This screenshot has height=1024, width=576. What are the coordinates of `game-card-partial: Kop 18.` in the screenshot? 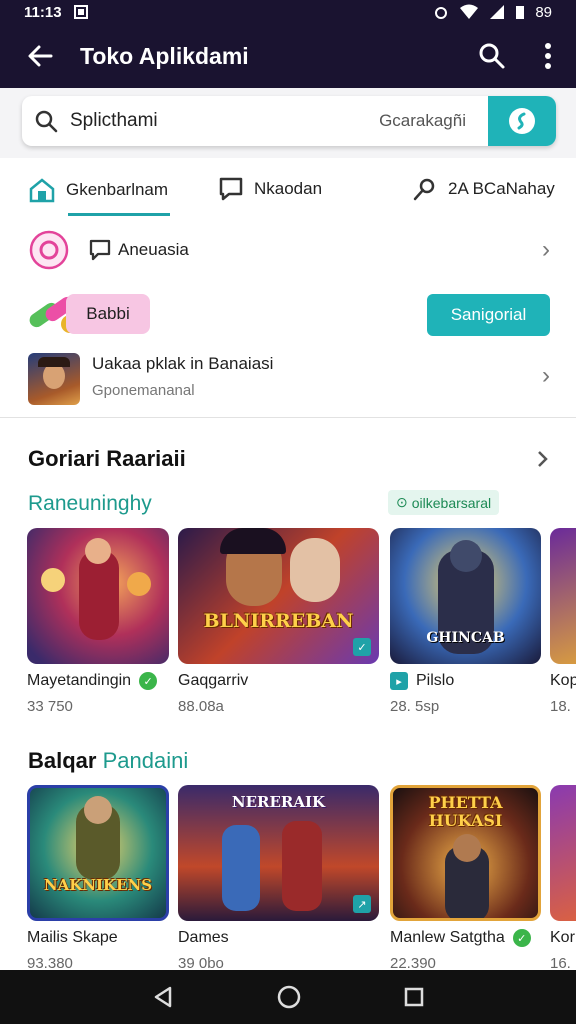 It's located at (563, 621).